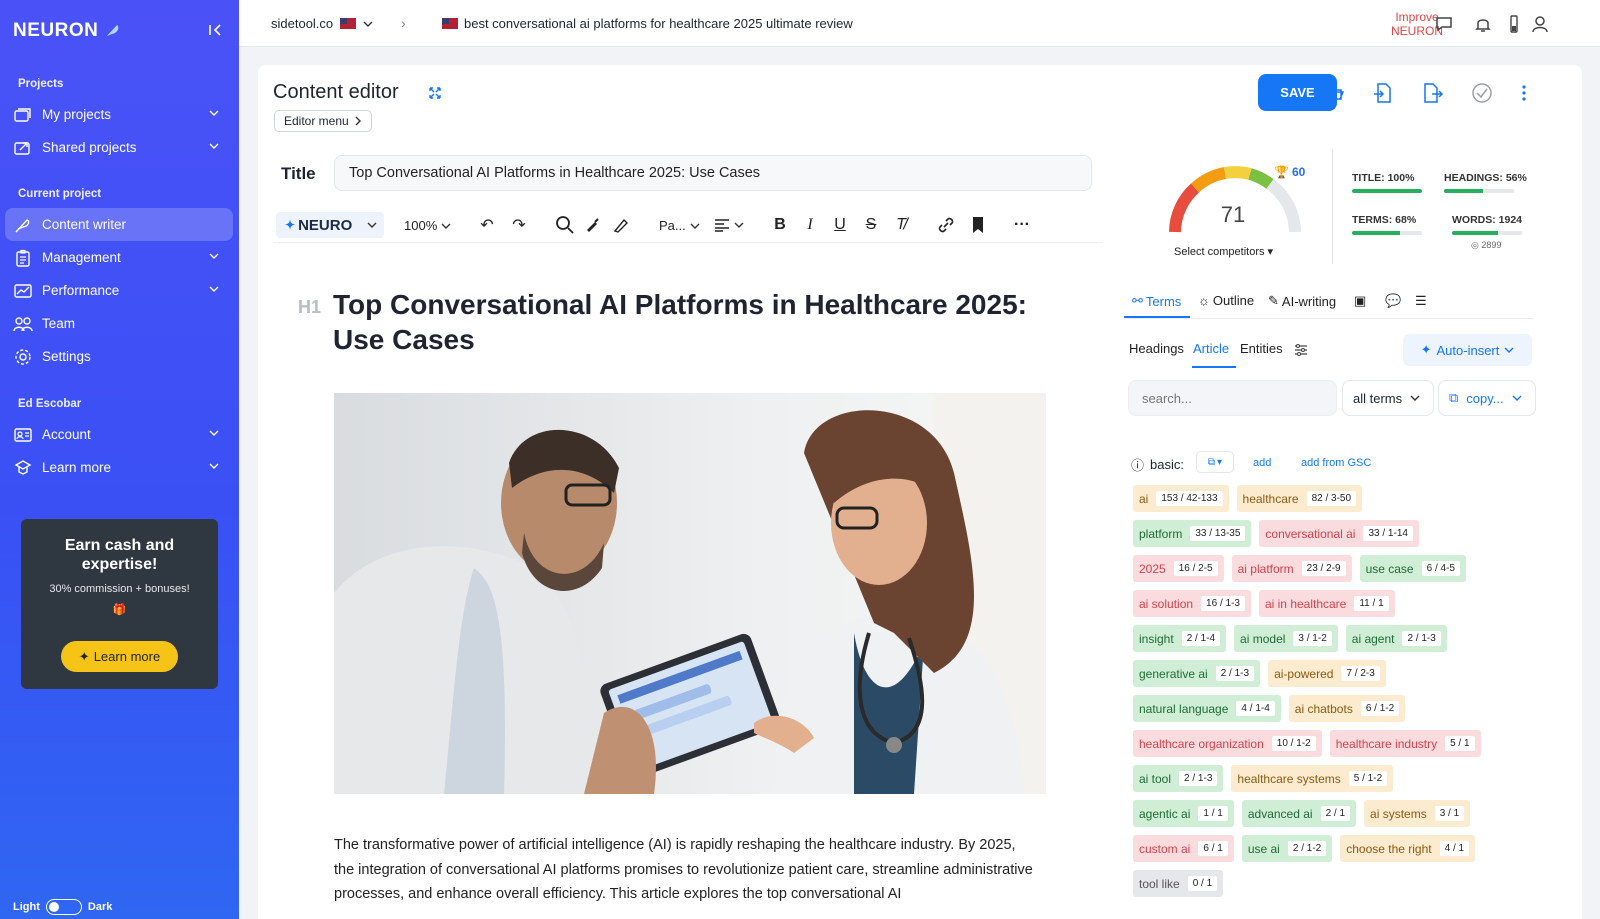 The height and width of the screenshot is (919, 1600). Describe the element at coordinates (1192, 603) in the screenshot. I see `term-chip: ai solution 16 / 1-3` at that location.